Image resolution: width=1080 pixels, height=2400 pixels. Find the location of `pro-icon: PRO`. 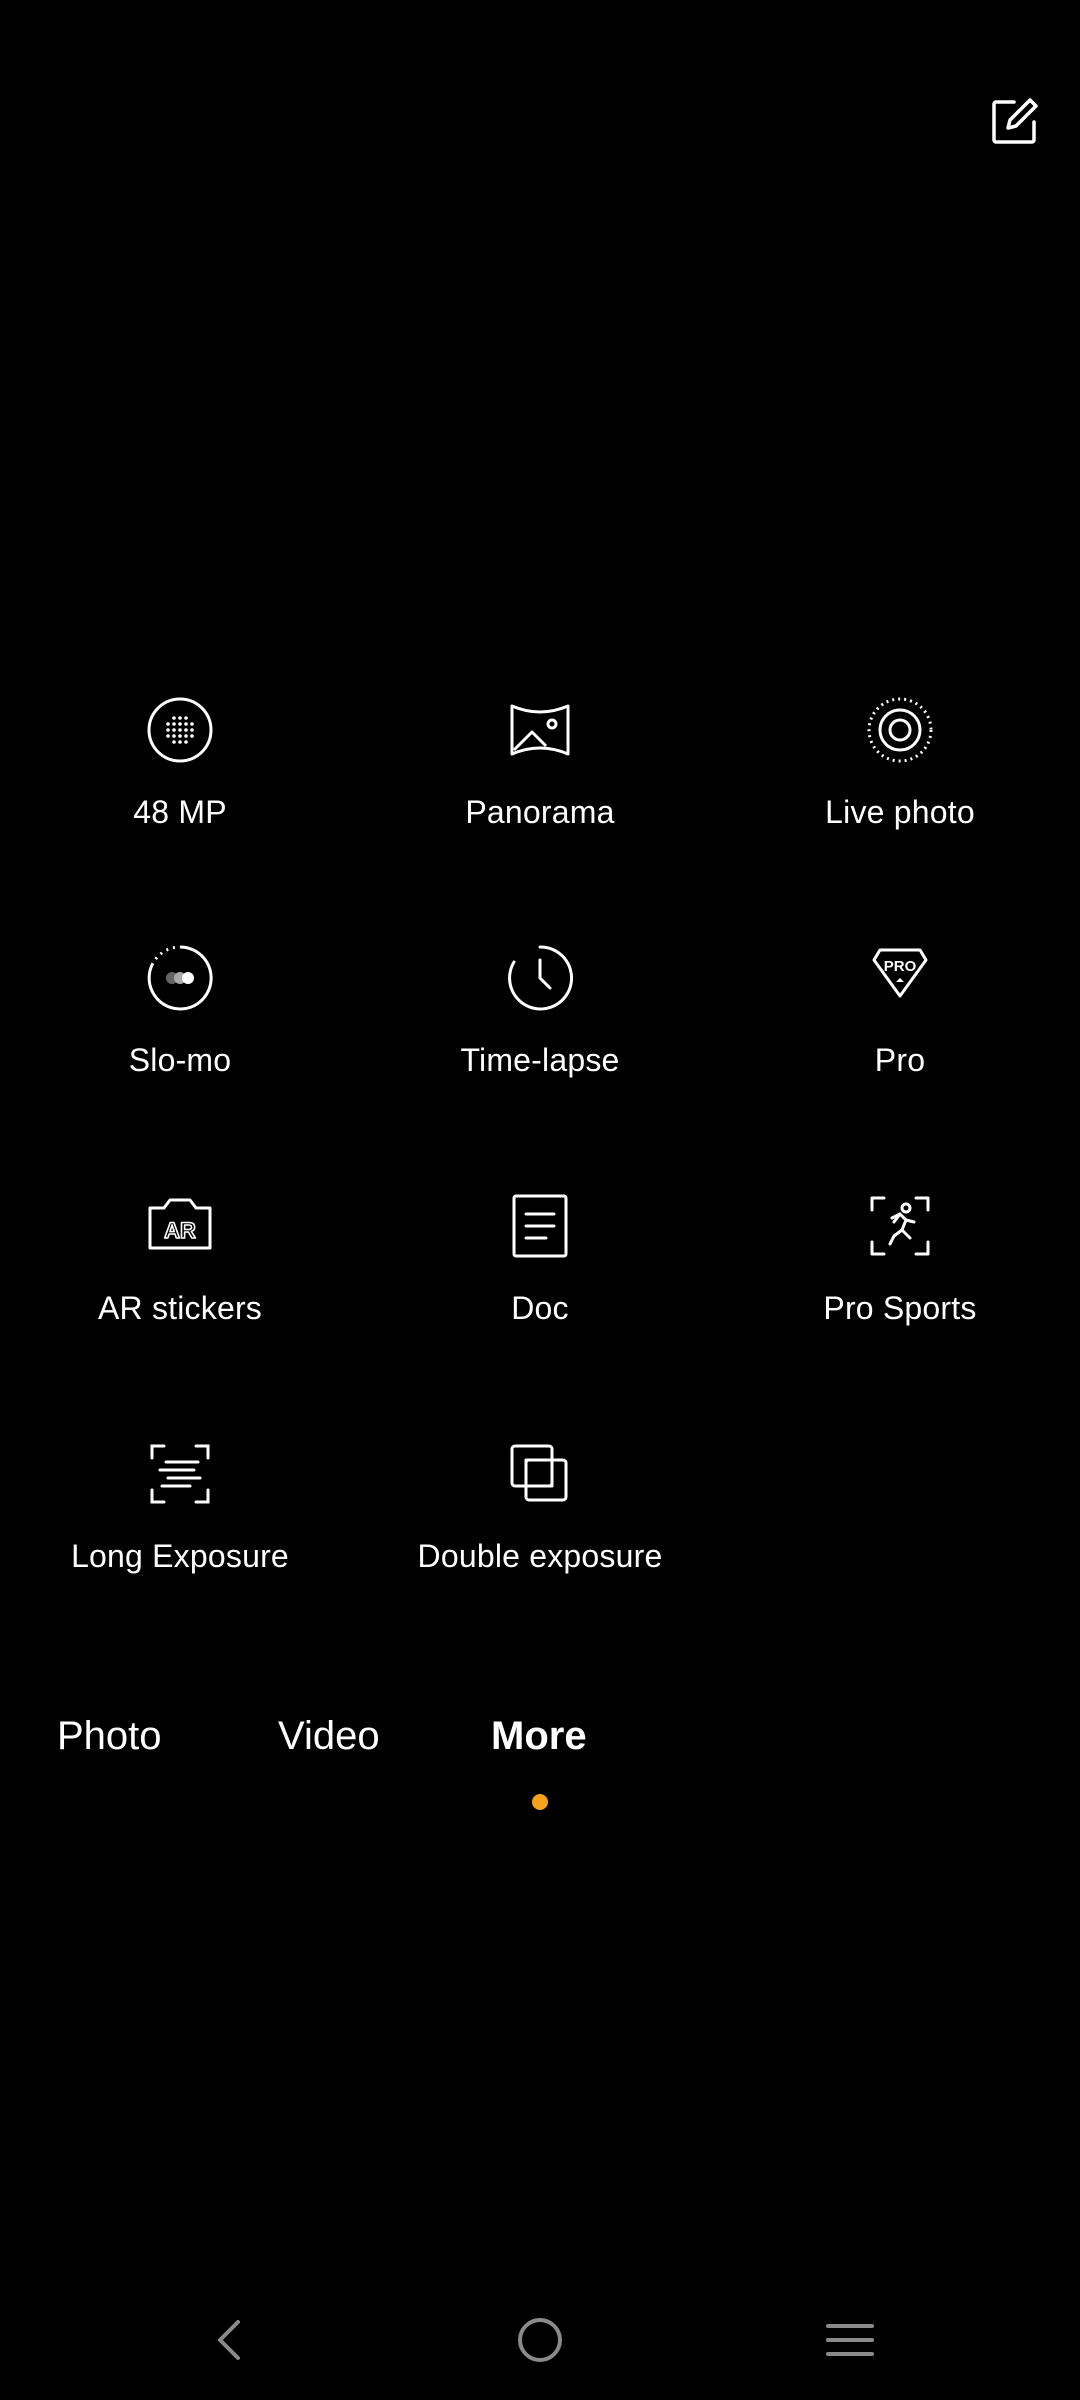

pro-icon: PRO is located at coordinates (900, 978).